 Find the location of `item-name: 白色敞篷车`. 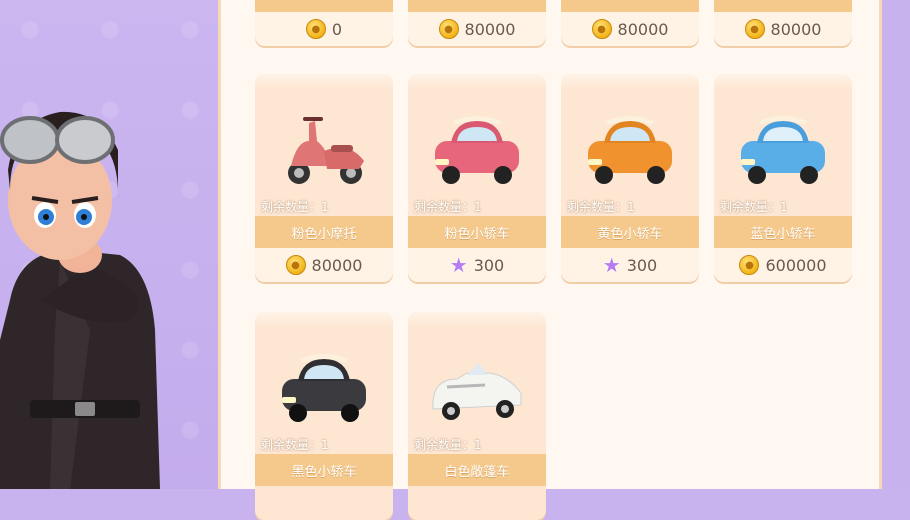

item-name: 白色敞篷车 is located at coordinates (477, 470).